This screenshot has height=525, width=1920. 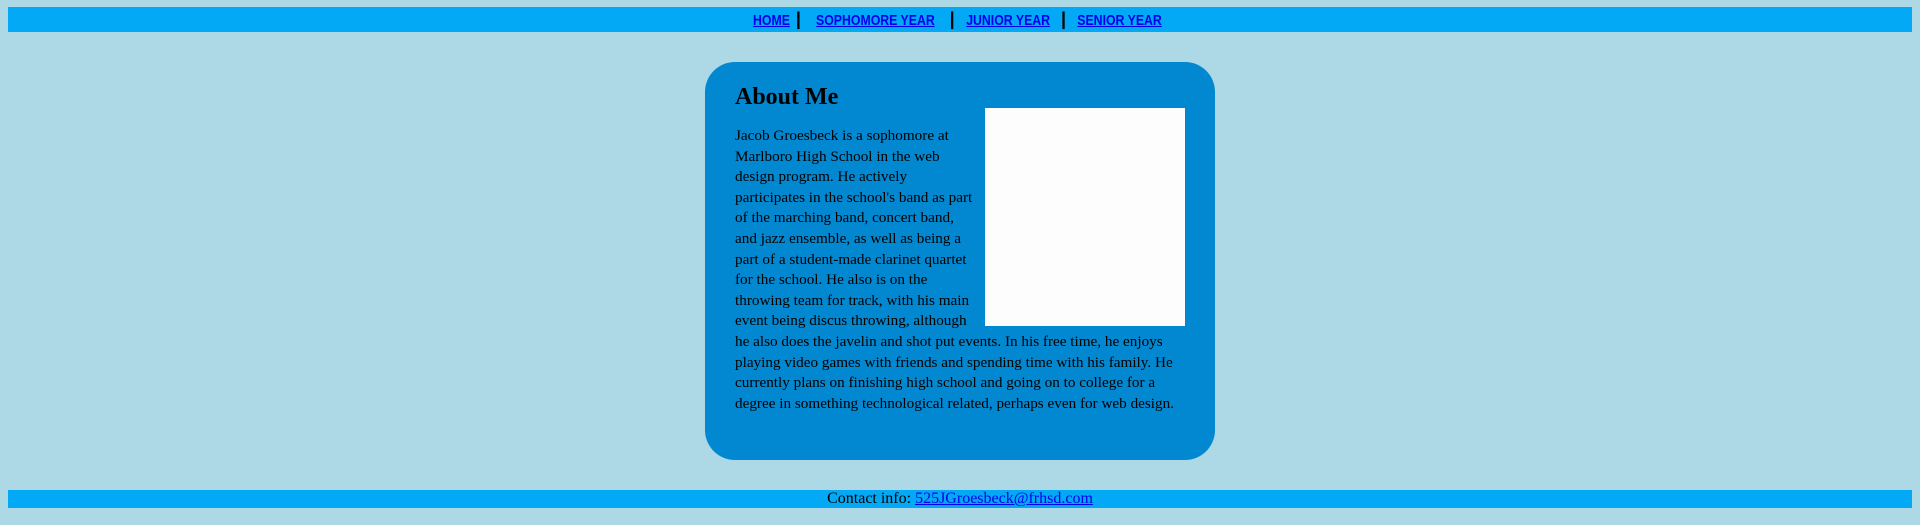 What do you see at coordinates (1119, 20) in the screenshot?
I see `nav-senior-year-link: SENIOR YEAR` at bounding box center [1119, 20].